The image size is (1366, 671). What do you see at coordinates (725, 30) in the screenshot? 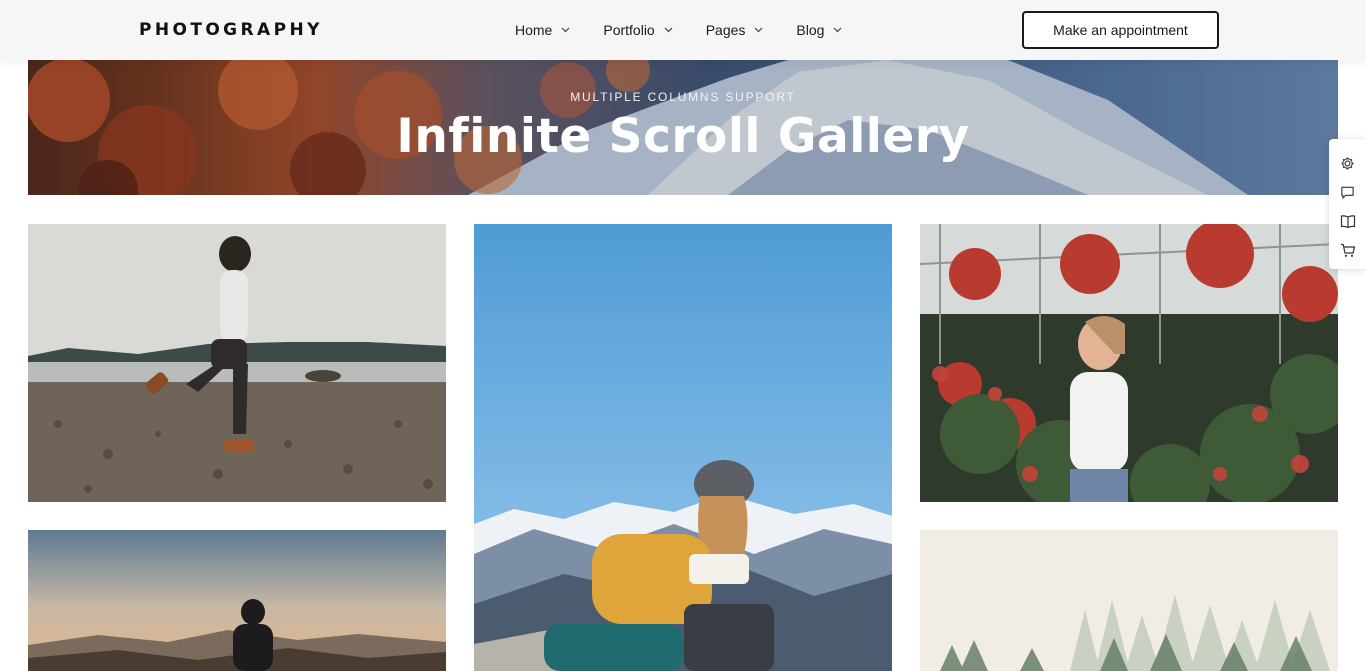
I see `nav-item-label: Pages` at bounding box center [725, 30].